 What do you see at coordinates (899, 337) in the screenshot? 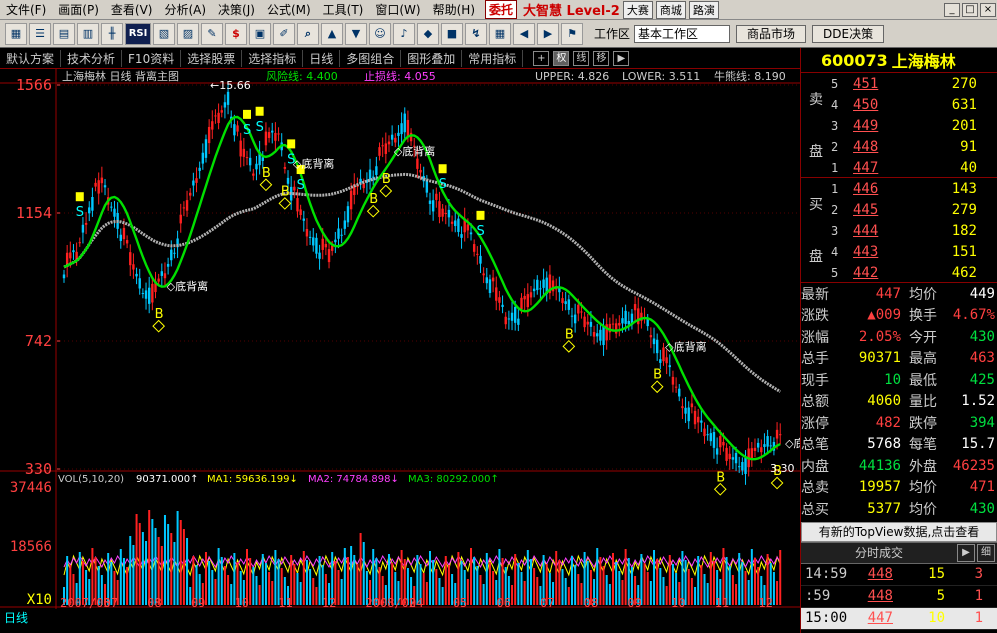
I see `quote-row: 涨幅 2.05% 今开 430` at bounding box center [899, 337].